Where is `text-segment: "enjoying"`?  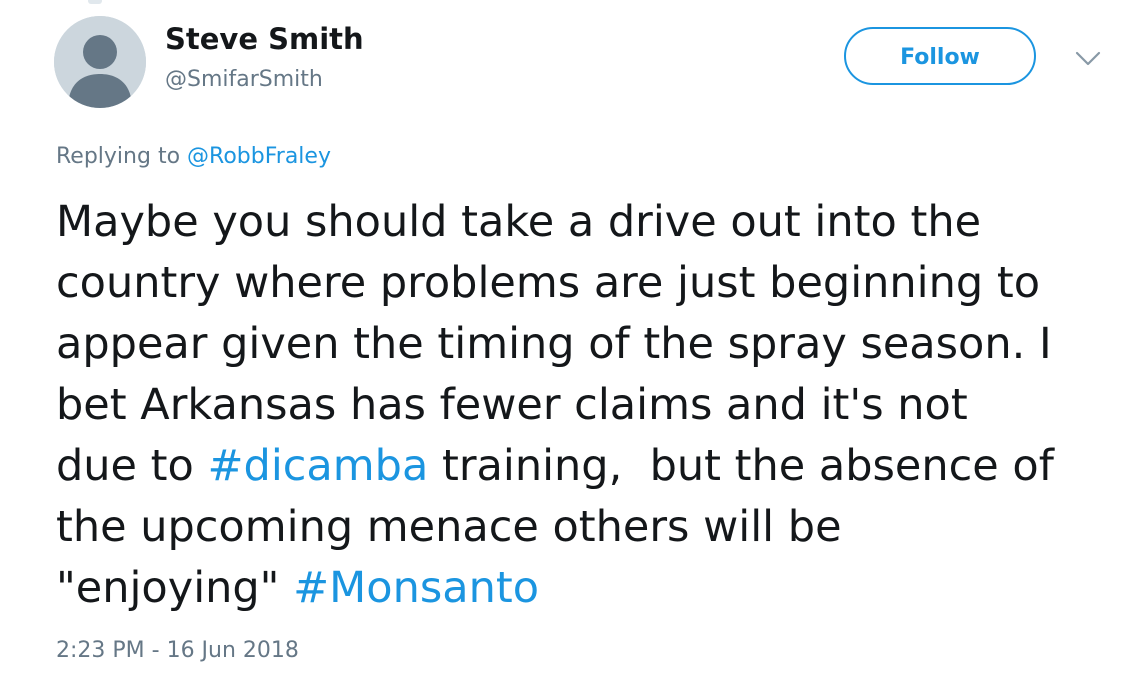 text-segment: "enjoying" is located at coordinates (175, 588).